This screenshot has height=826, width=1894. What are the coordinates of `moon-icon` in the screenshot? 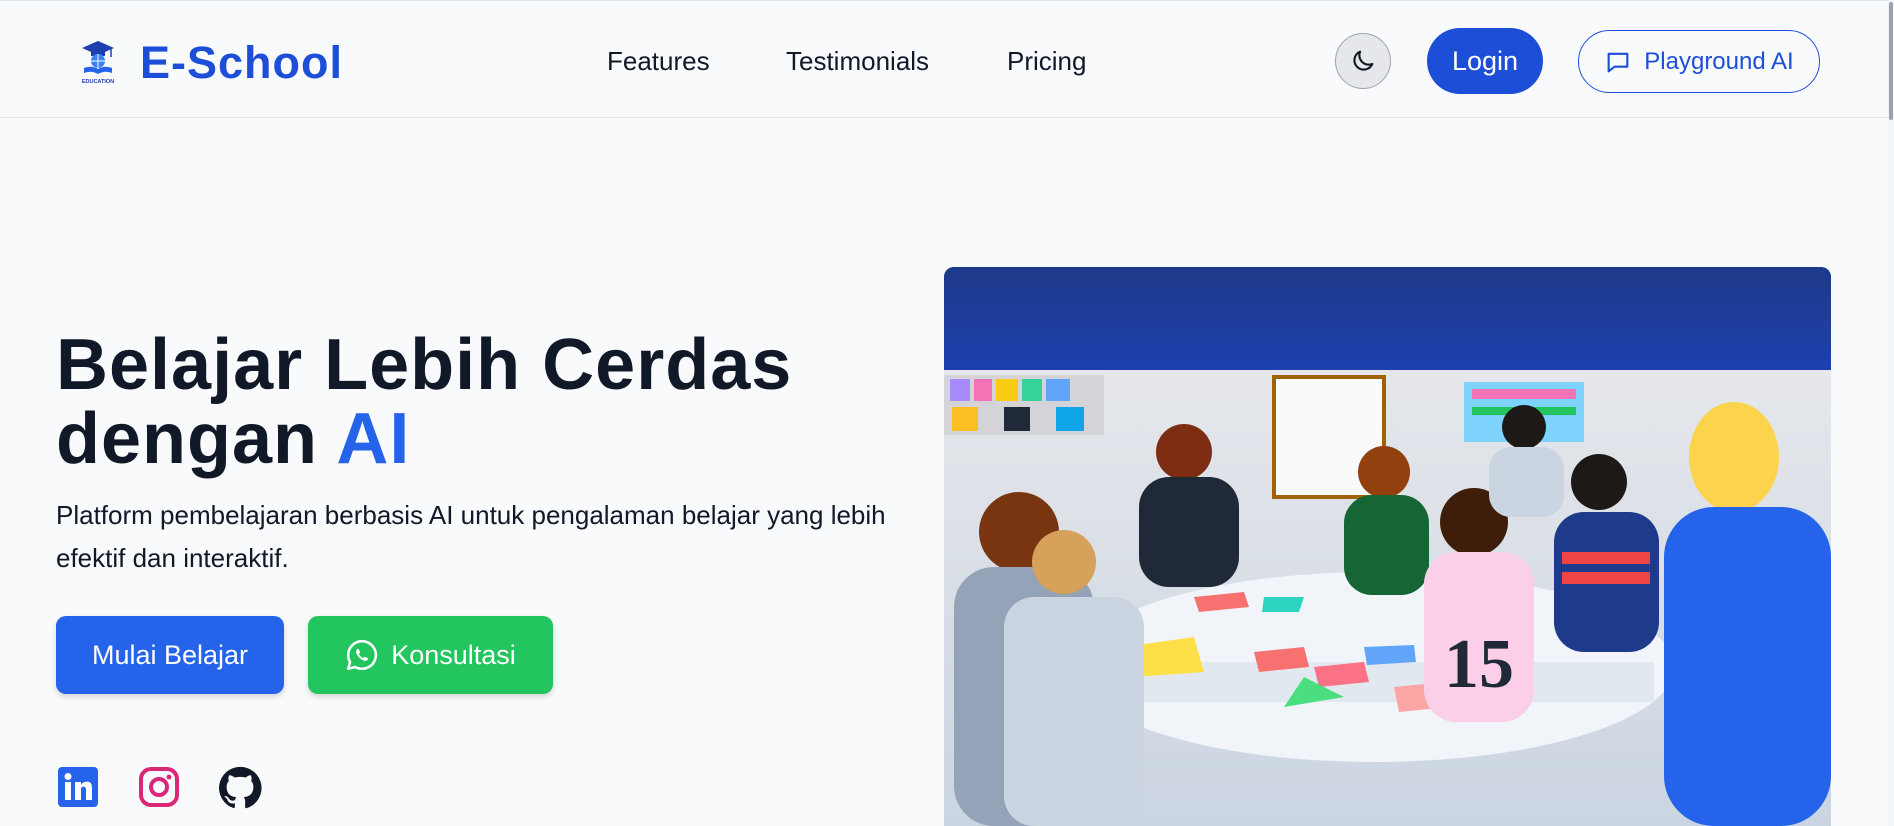 It's located at (1363, 60).